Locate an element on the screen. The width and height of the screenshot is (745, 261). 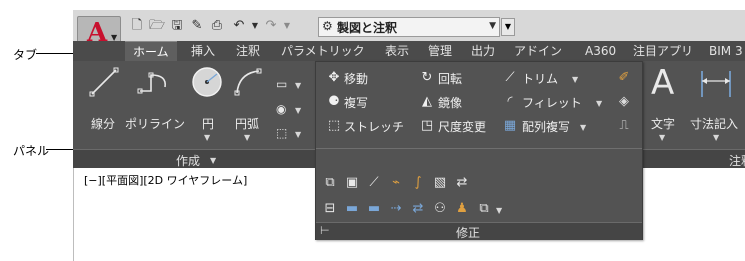
tab-output: 出力 is located at coordinates (483, 51).